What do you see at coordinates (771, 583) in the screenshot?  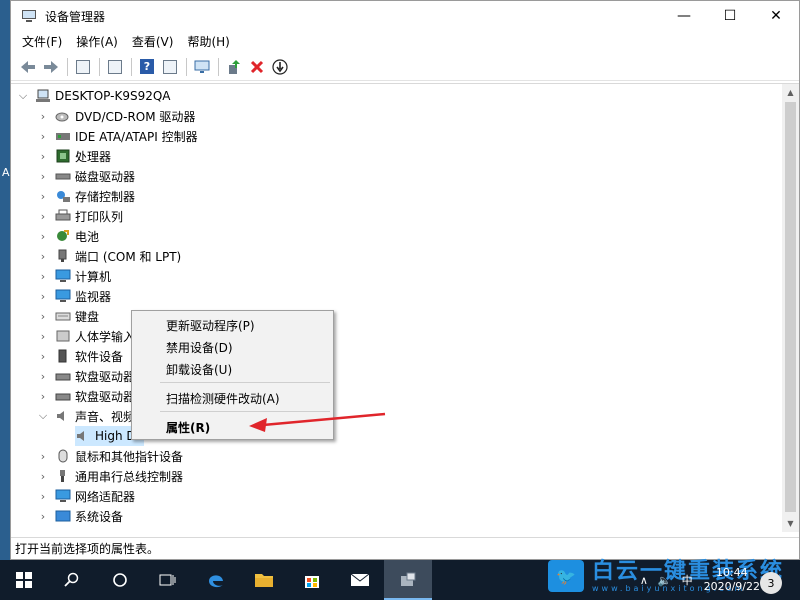 I see `notification-center-button: 3` at bounding box center [771, 583].